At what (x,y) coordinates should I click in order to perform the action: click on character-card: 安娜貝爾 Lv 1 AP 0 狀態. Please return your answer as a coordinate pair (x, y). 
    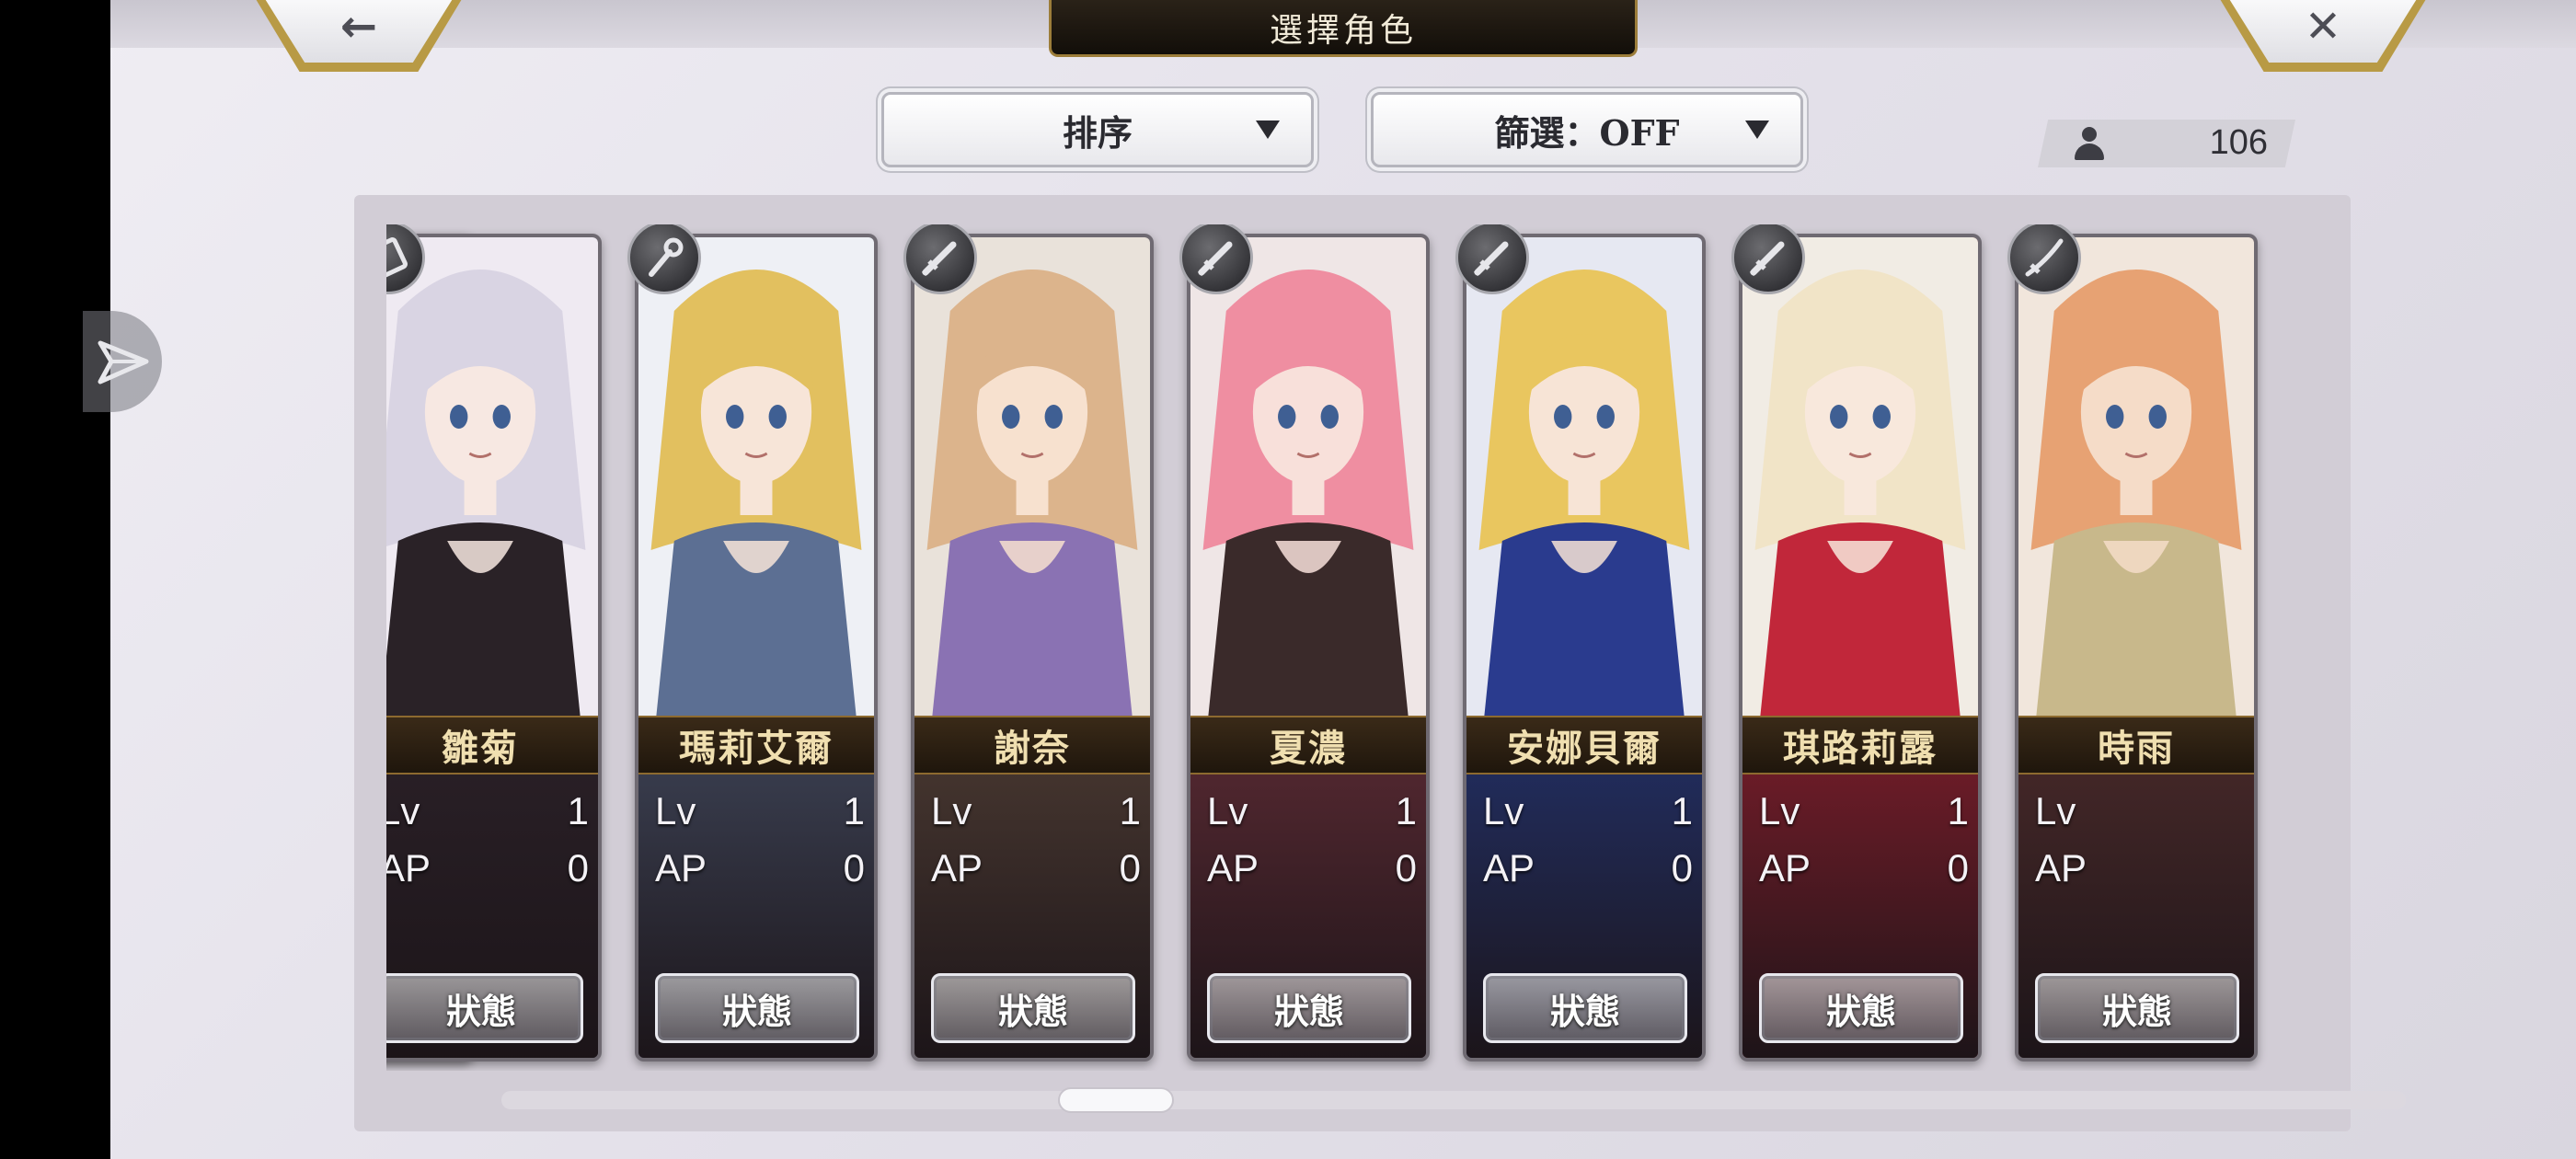
    Looking at the image, I should click on (1584, 647).